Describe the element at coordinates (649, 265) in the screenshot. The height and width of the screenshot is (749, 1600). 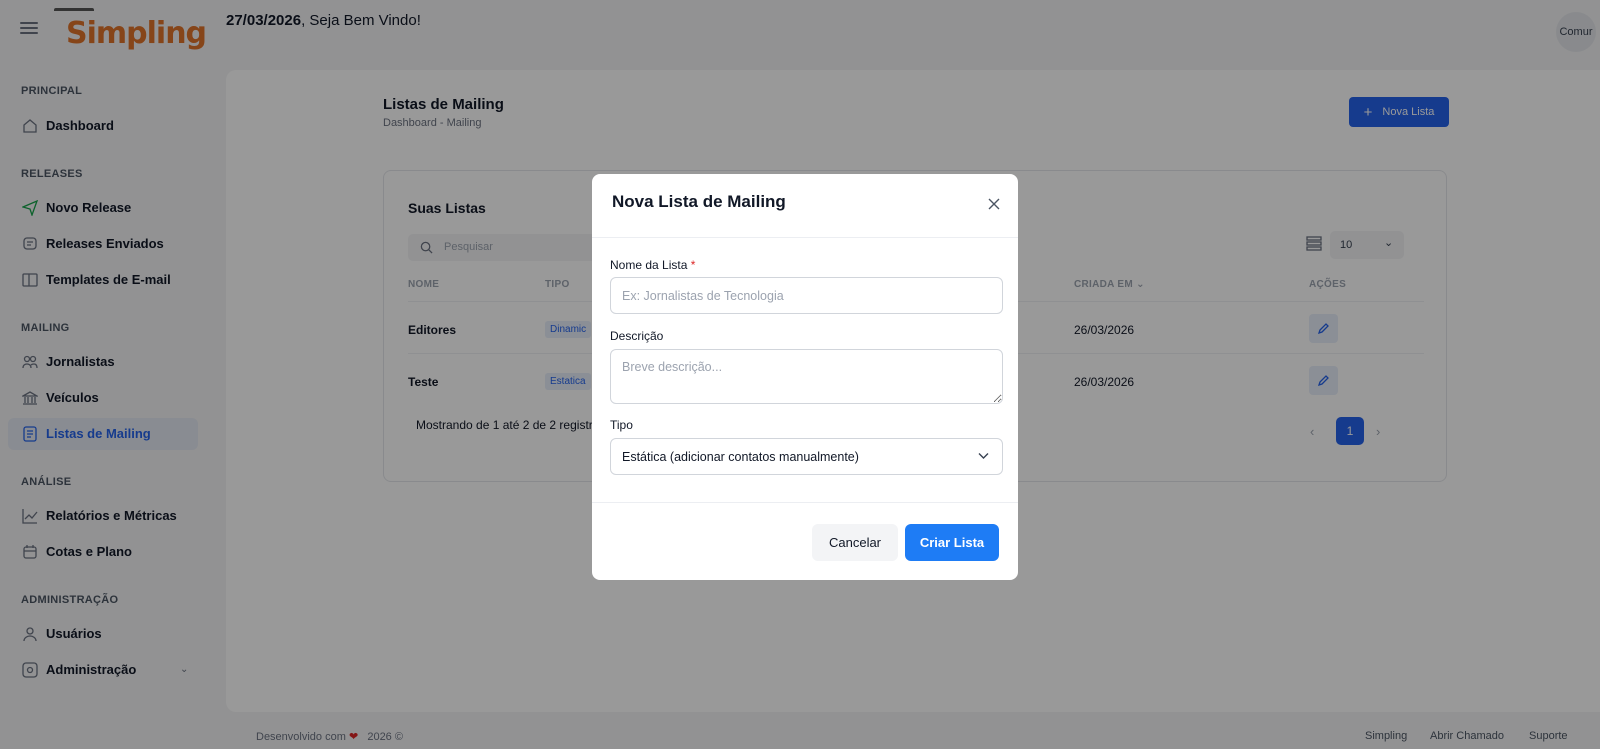
I see `name-label-text: Nome da Lista` at that location.